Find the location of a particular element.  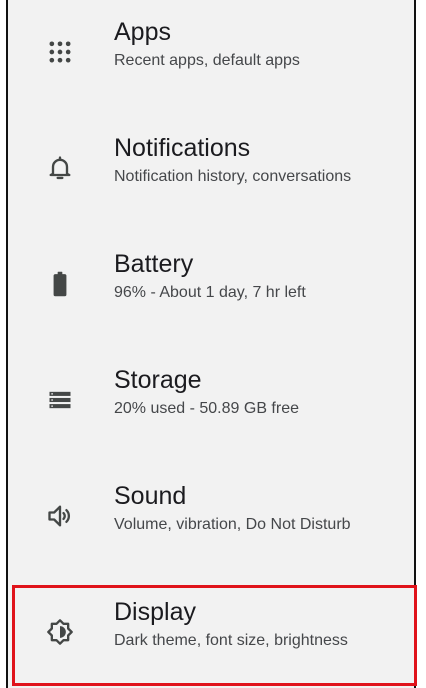

settings-item-subtitle: Volume, vibration, Do Not Disturb is located at coordinates (232, 524).